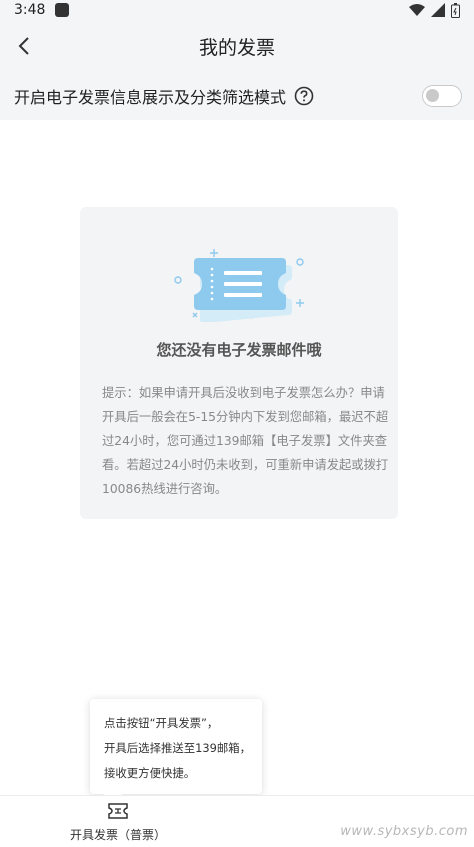  What do you see at coordinates (432, 95) in the screenshot?
I see `toggle-knob` at bounding box center [432, 95].